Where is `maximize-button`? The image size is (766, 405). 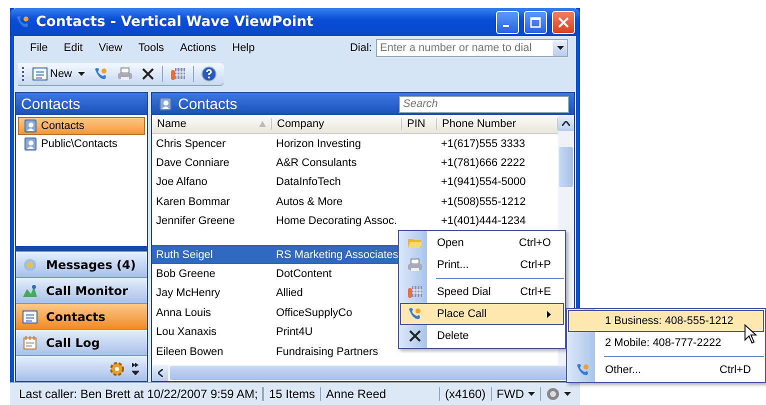 maximize-button is located at coordinates (535, 22).